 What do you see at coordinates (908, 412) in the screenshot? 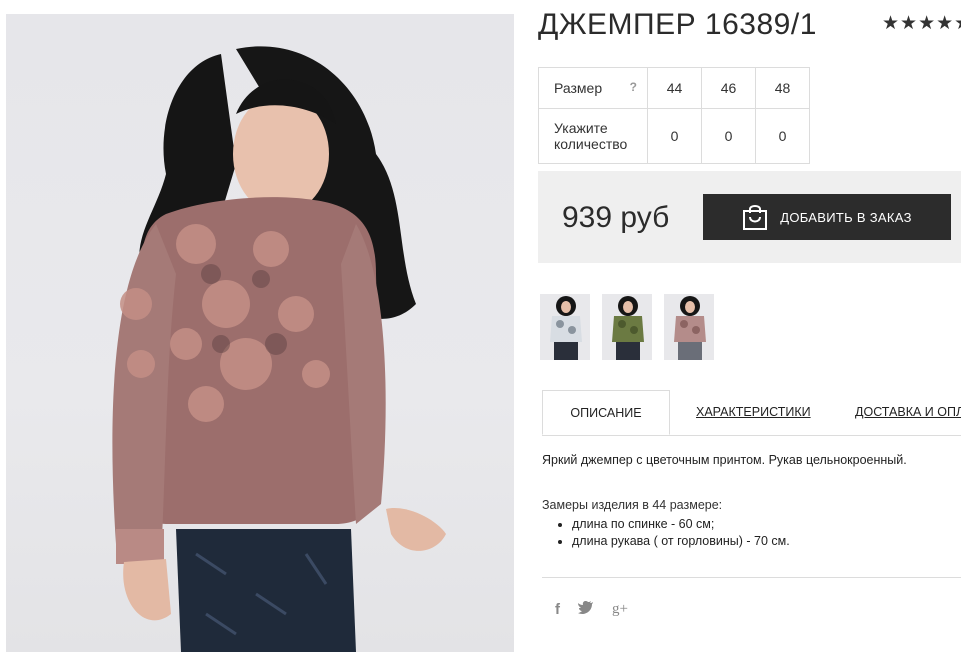
I see `tab-delivery-payment: ДОСТАВКА И ОПЛАТА` at bounding box center [908, 412].